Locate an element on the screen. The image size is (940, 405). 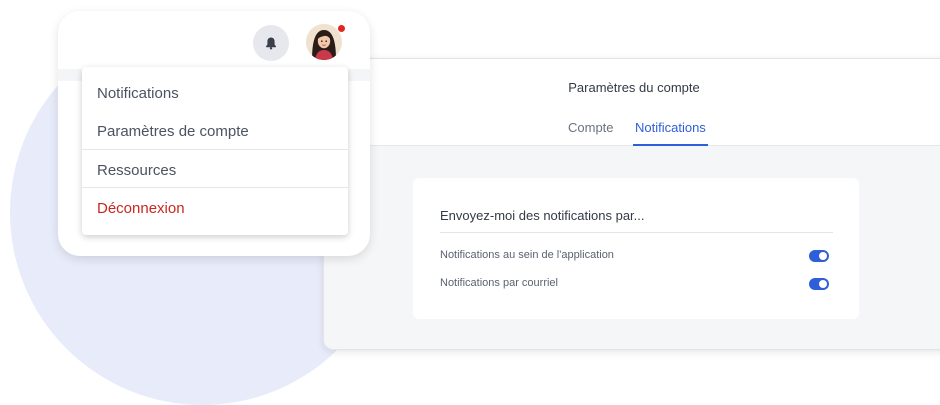
notification-dot is located at coordinates (341, 28).